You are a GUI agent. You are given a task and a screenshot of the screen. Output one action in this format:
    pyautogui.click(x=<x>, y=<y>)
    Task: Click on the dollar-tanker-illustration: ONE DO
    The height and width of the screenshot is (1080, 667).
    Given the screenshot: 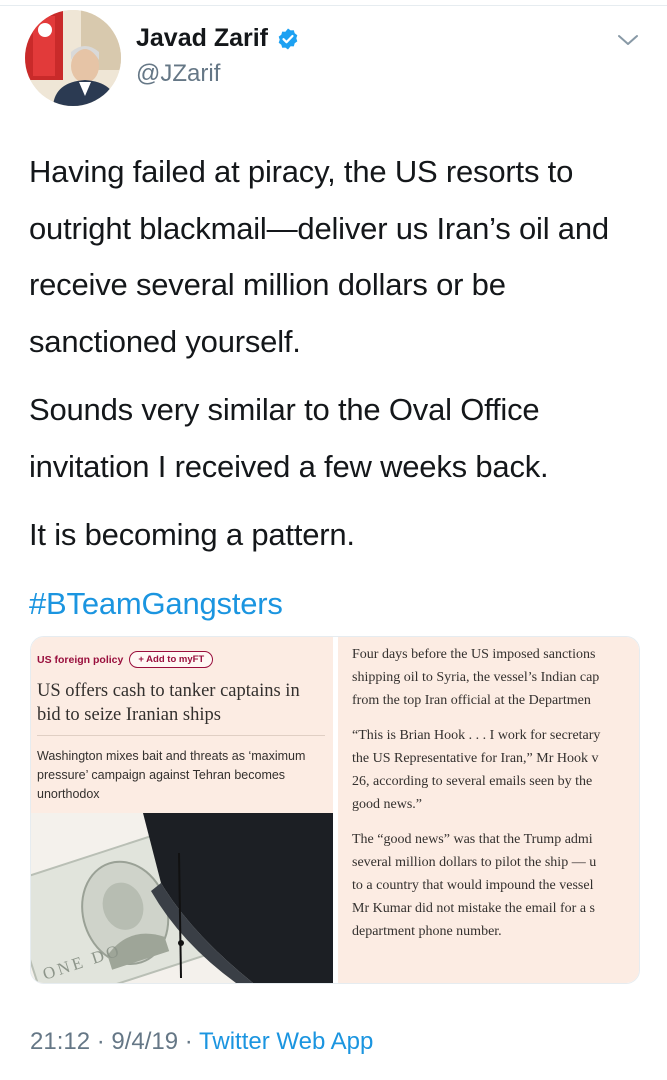 What is the action you would take?
    pyautogui.click(x=182, y=898)
    